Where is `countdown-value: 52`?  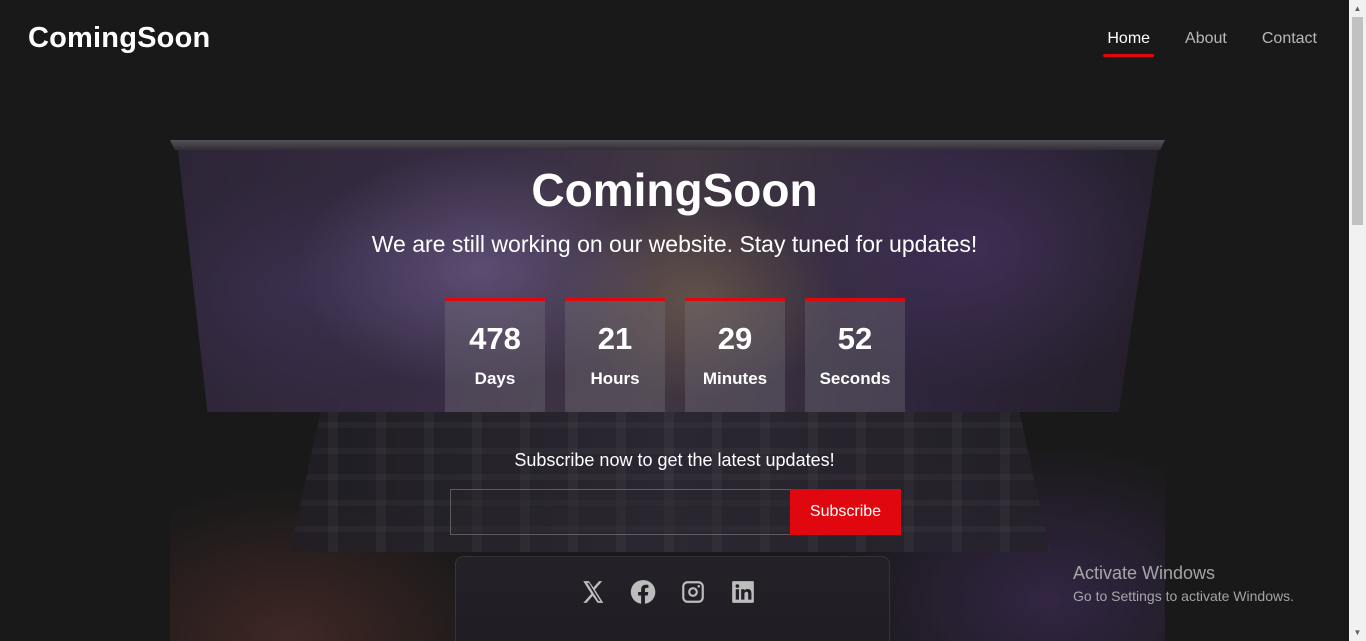
countdown-value: 52 is located at coordinates (855, 338).